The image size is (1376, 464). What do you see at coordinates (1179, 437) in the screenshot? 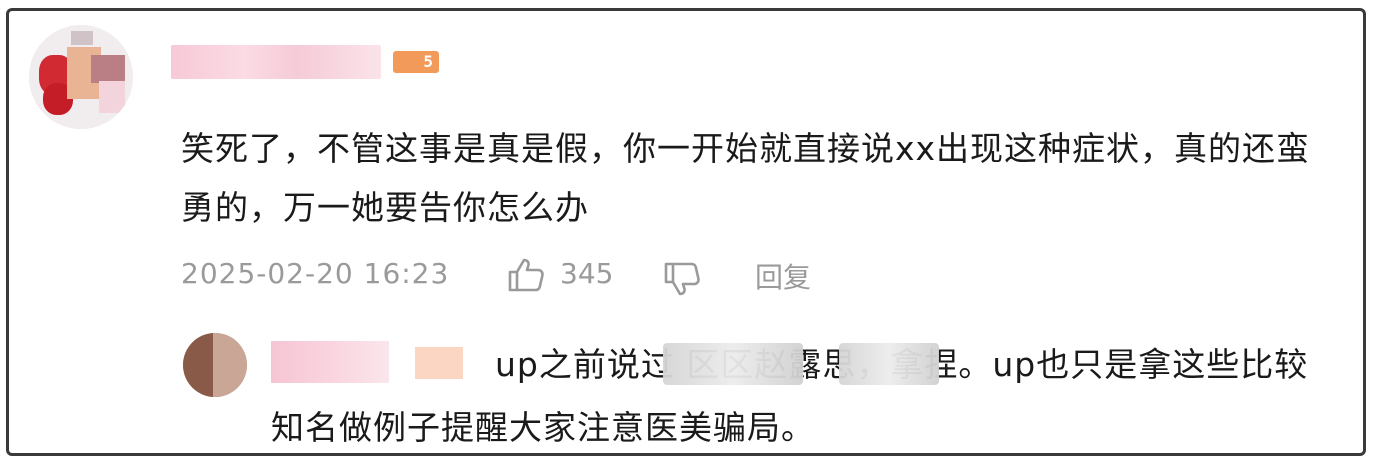
I see `watermark` at bounding box center [1179, 437].